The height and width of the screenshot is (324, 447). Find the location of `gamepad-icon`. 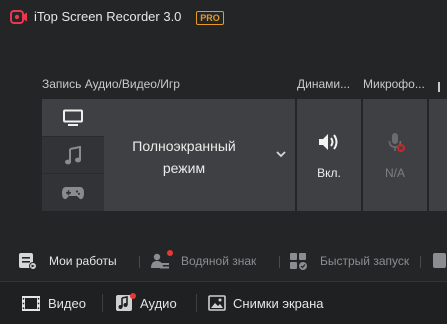

gamepad-icon is located at coordinates (73, 193).